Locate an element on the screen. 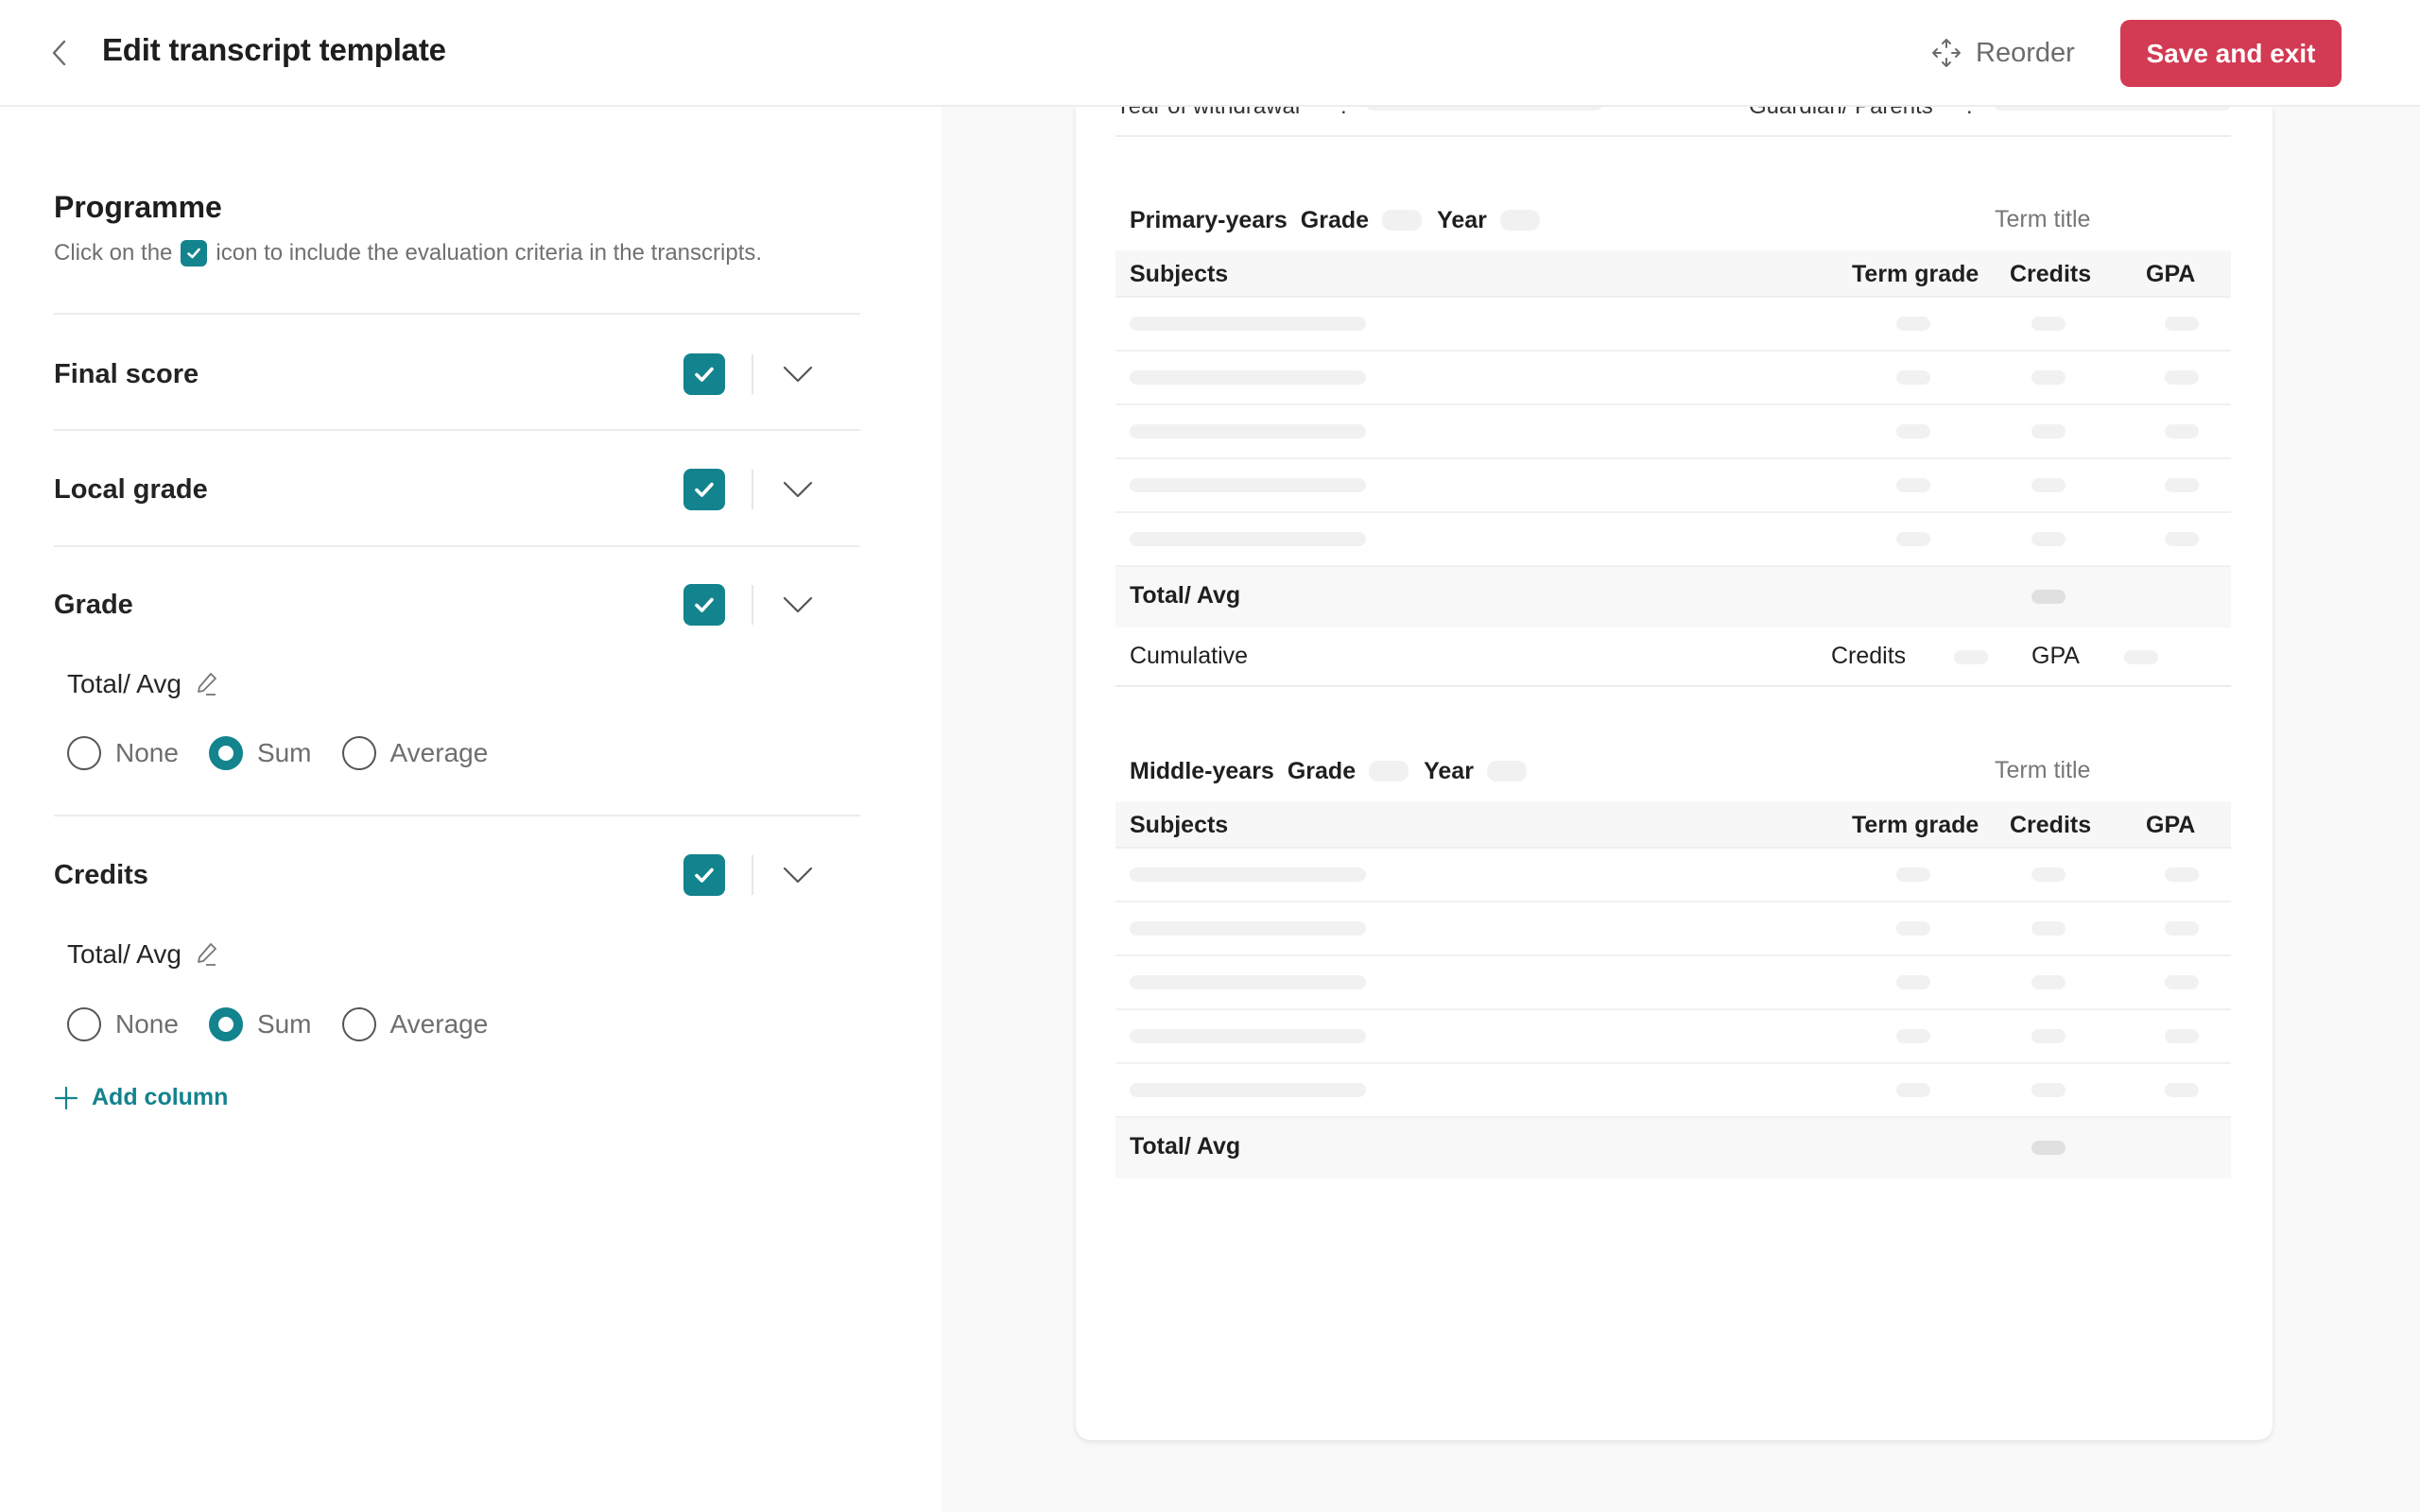 This screenshot has width=2420, height=1512. save-and-exit-button: Save and exit is located at coordinates (2231, 53).